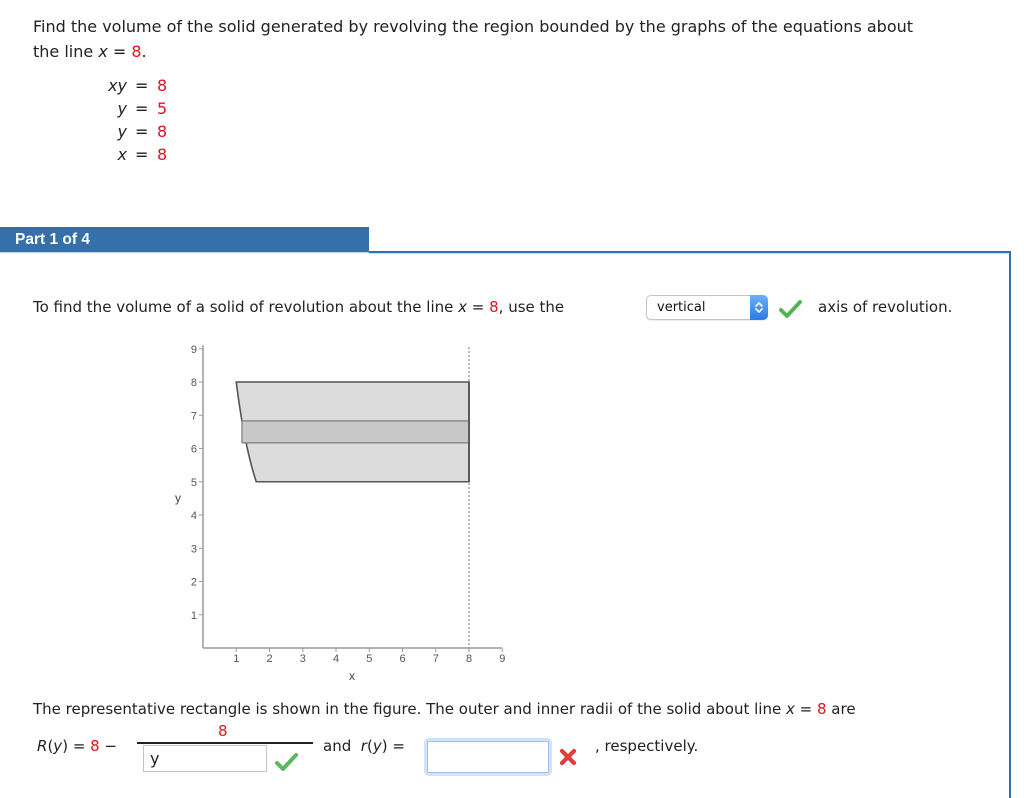 The width and height of the screenshot is (1024, 798). I want to click on respectively-text: , respectively., so click(646, 746).